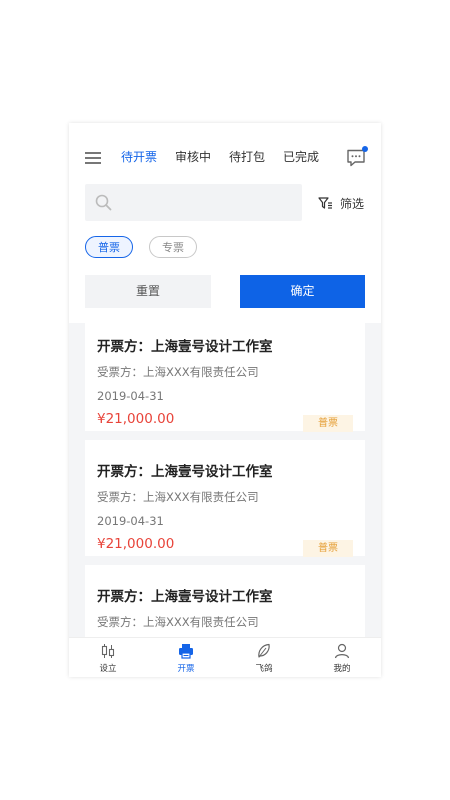 The image size is (450, 800). What do you see at coordinates (93, 158) in the screenshot?
I see `menu-icon` at bounding box center [93, 158].